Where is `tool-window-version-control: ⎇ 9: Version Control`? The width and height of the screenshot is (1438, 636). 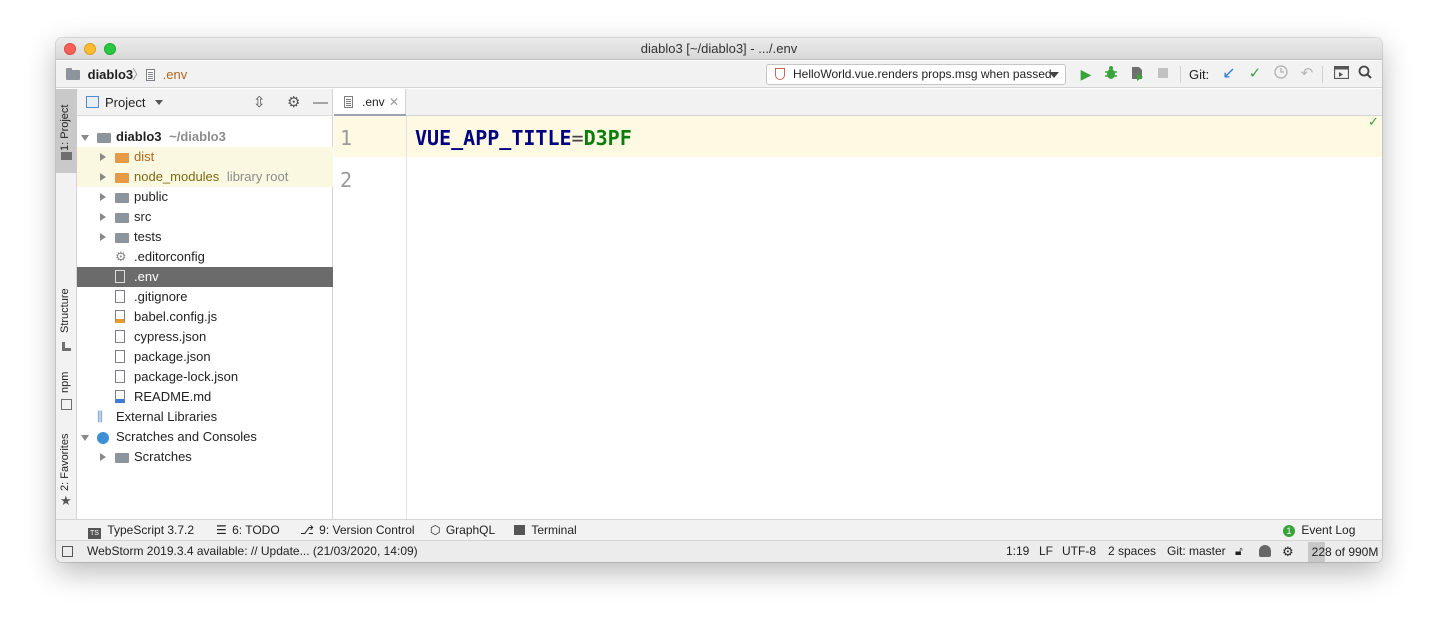 tool-window-version-control: ⎇ 9: Version Control is located at coordinates (357, 530).